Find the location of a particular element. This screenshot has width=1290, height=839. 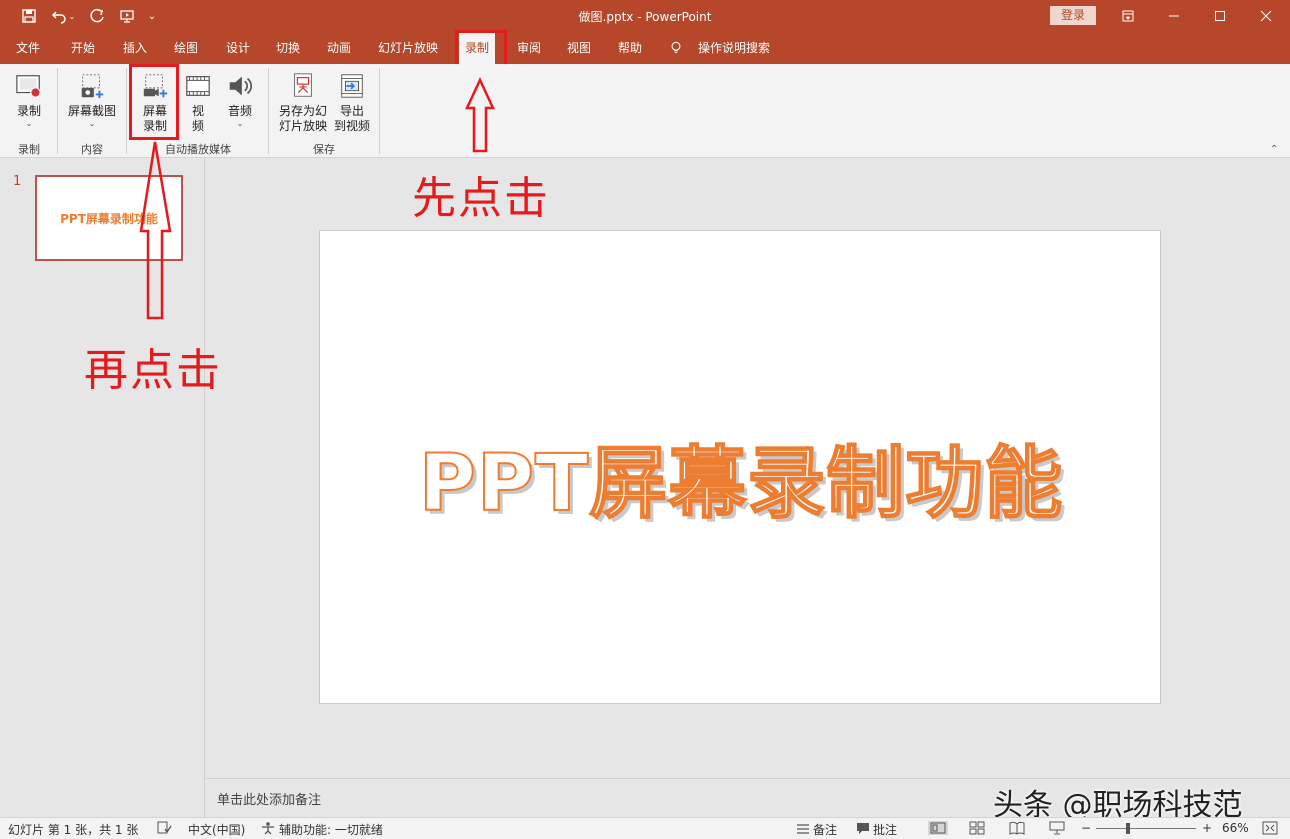

undo-dropdown-icon: ⌄ is located at coordinates (72, 16).